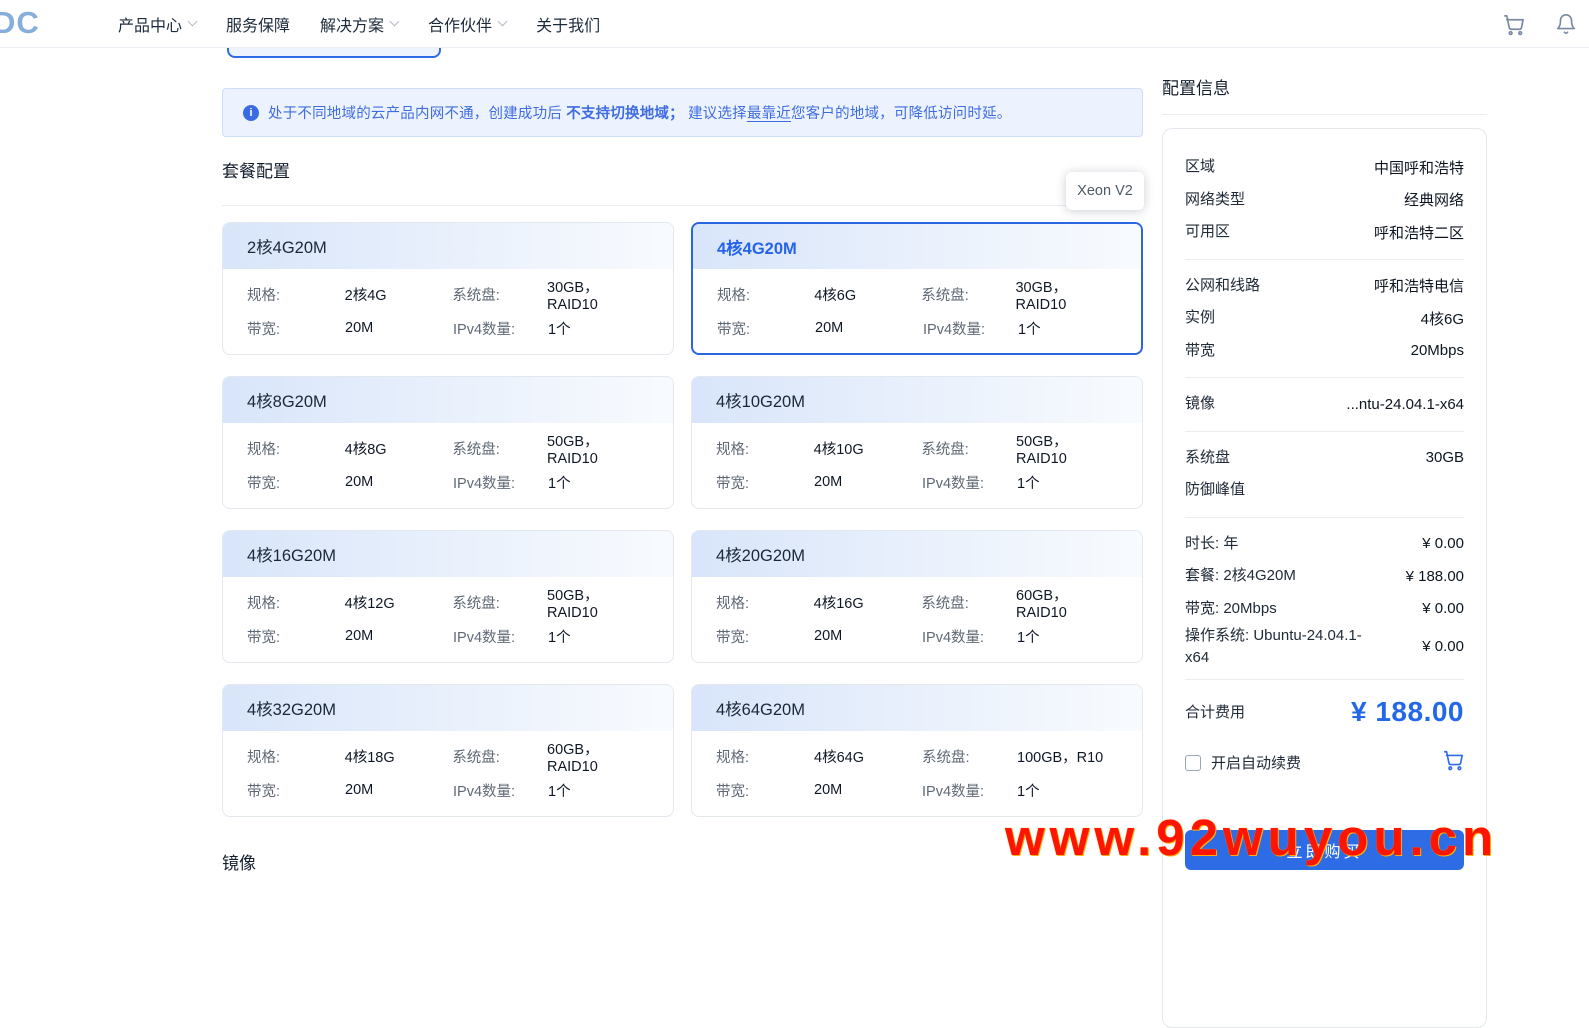 The image size is (1589, 1028). Describe the element at coordinates (360, 24) in the screenshot. I see `nav-item: 解决方案` at that location.